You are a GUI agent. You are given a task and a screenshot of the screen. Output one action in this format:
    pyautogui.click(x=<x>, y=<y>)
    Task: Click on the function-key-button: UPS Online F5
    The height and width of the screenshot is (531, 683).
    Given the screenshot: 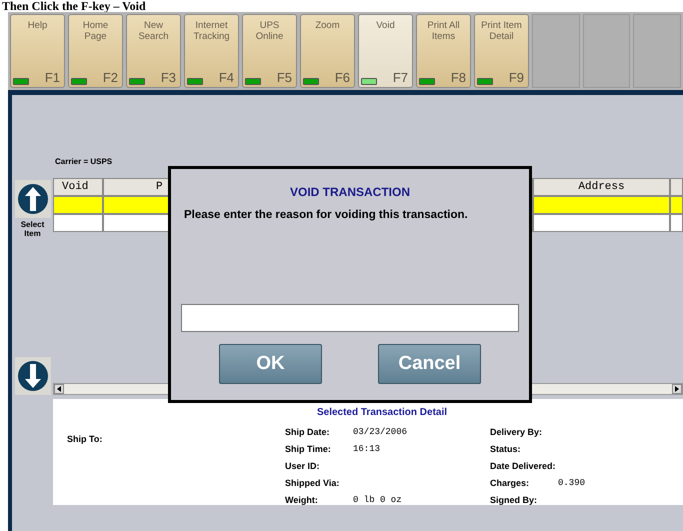 What is the action you would take?
    pyautogui.click(x=269, y=51)
    